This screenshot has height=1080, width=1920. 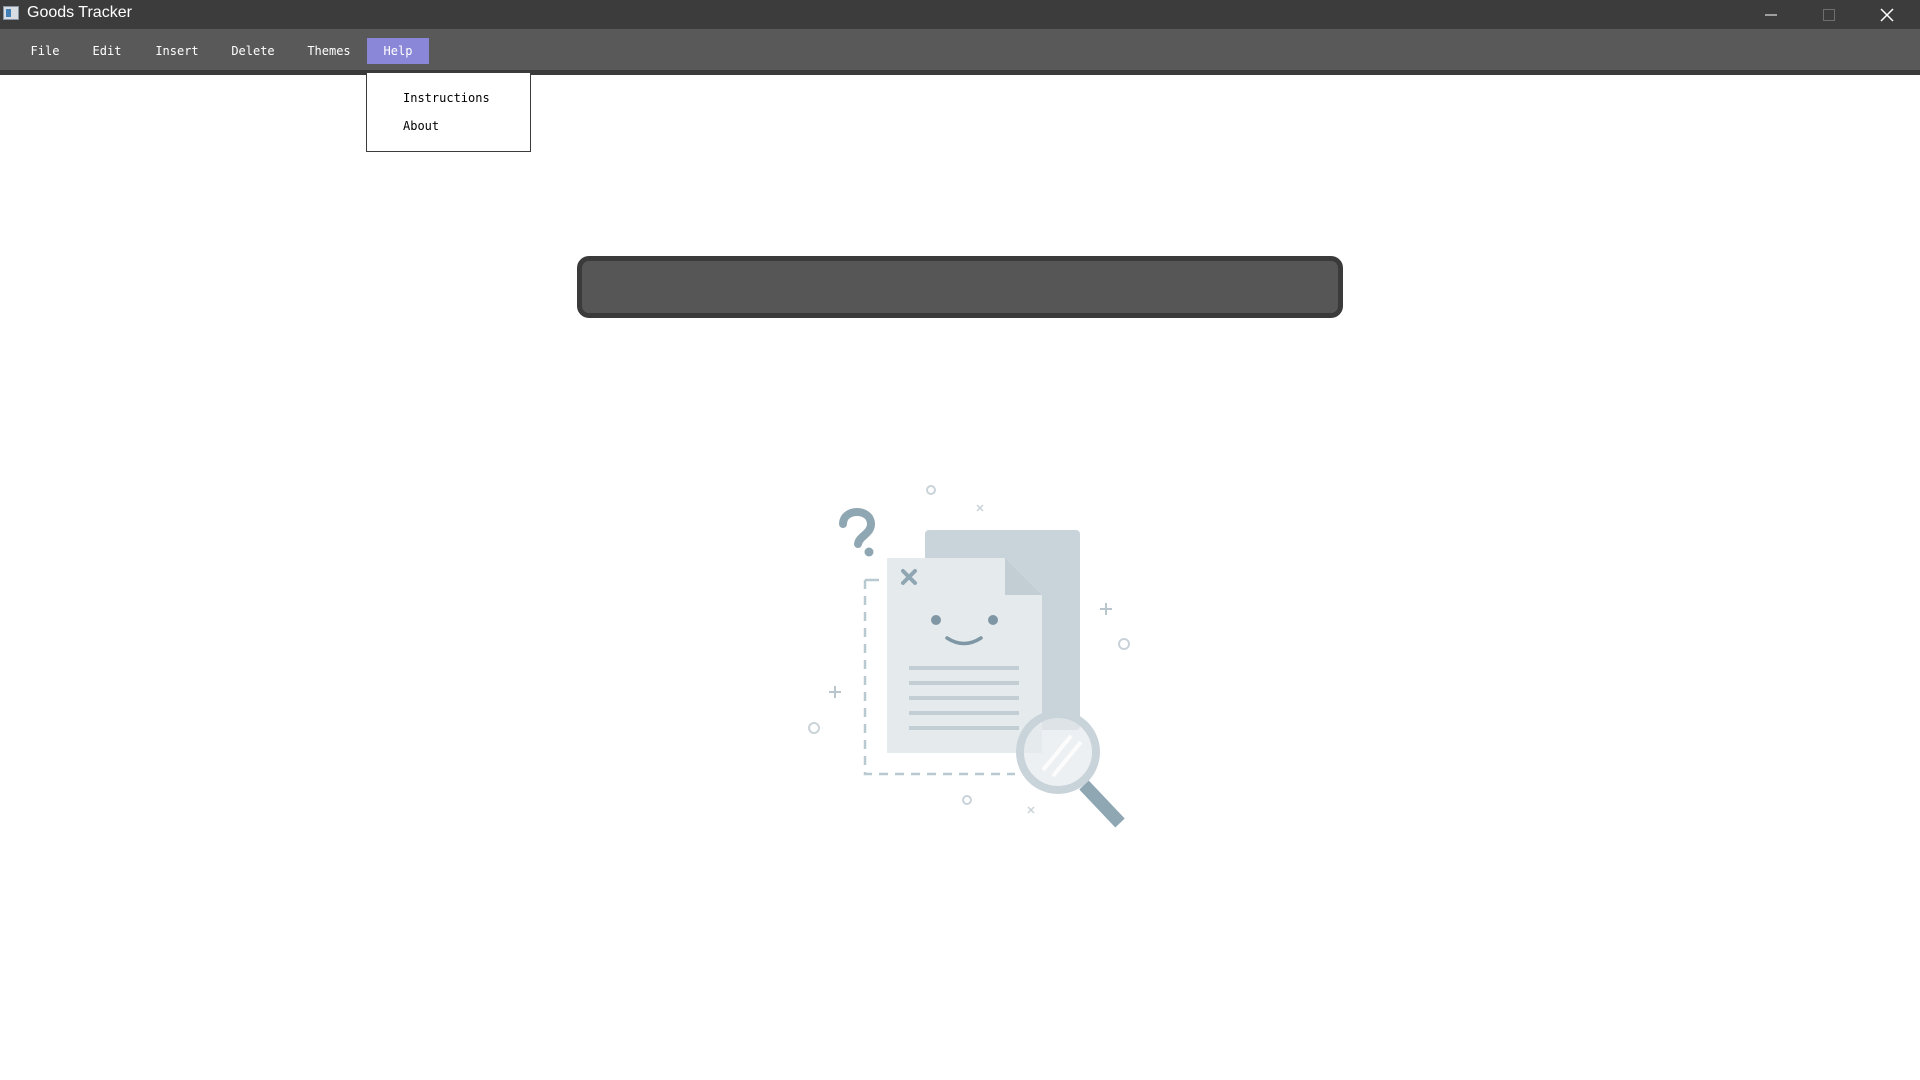 I want to click on maximize-button, so click(x=1829, y=14).